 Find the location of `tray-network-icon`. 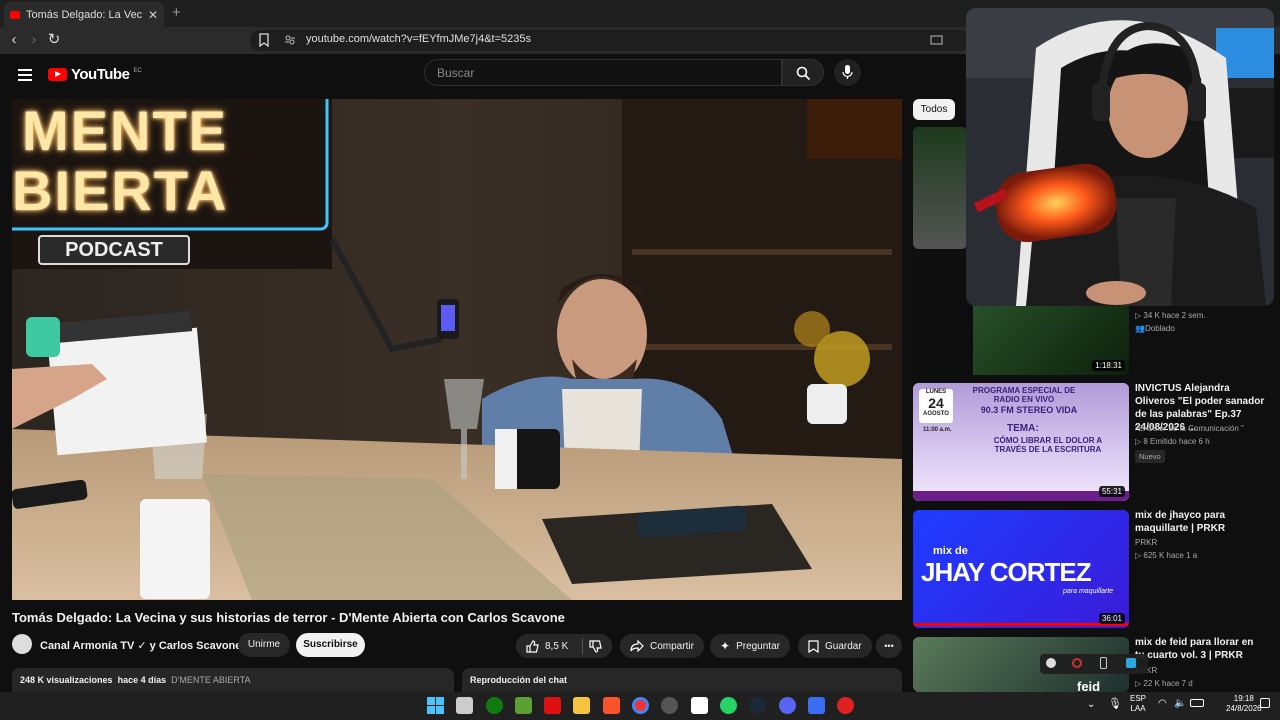

tray-network-icon is located at coordinates (1131, 663).